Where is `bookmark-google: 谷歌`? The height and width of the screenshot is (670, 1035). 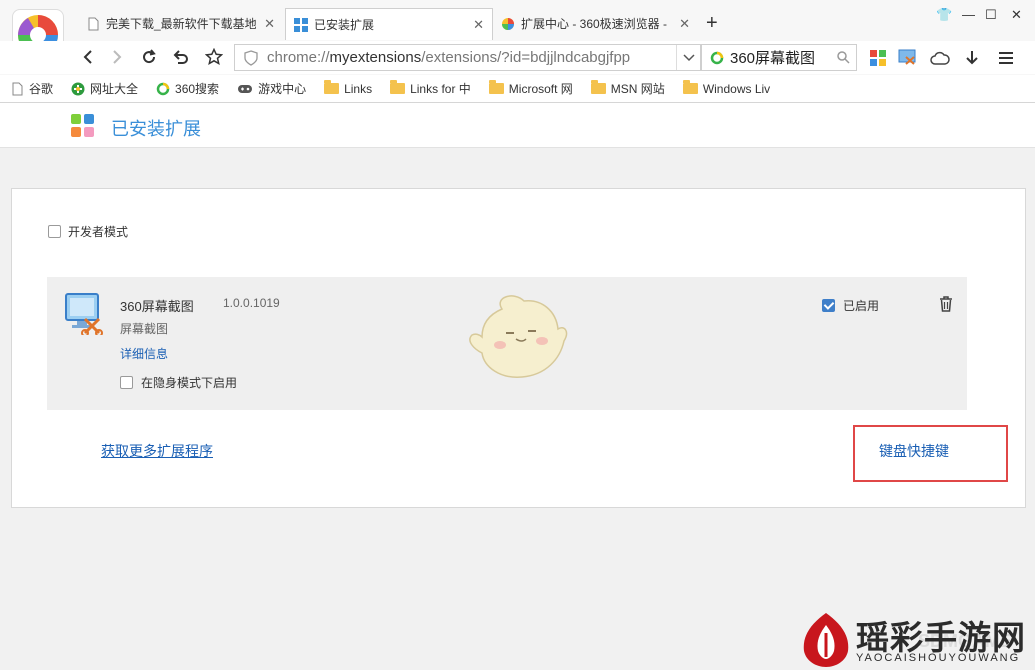 bookmark-google: 谷歌 is located at coordinates (31, 88).